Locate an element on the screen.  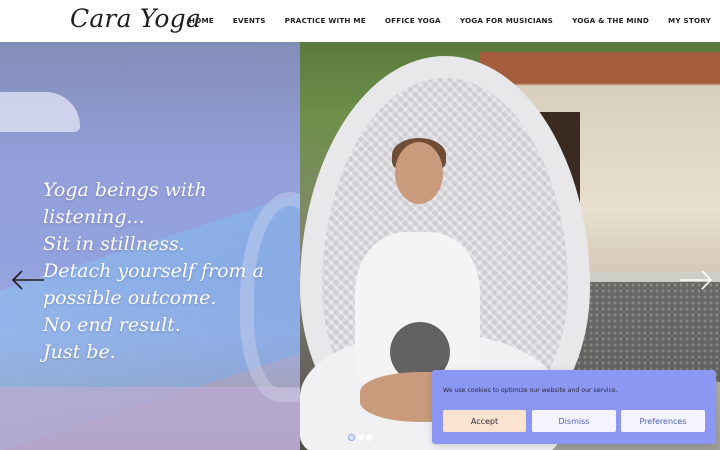
quote-line: Just be. is located at coordinates (79, 352).